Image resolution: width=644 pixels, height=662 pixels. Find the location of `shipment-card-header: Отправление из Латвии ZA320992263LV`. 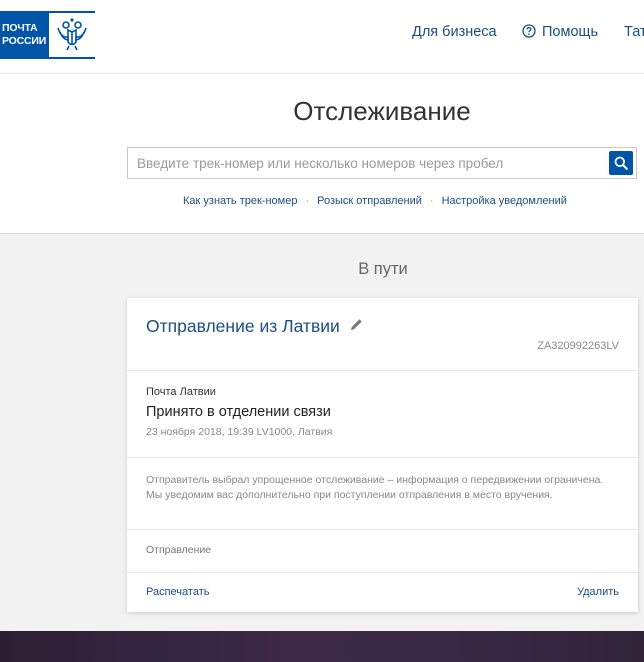

shipment-card-header: Отправление из Латвии ZA320992263LV is located at coordinates (382, 334).